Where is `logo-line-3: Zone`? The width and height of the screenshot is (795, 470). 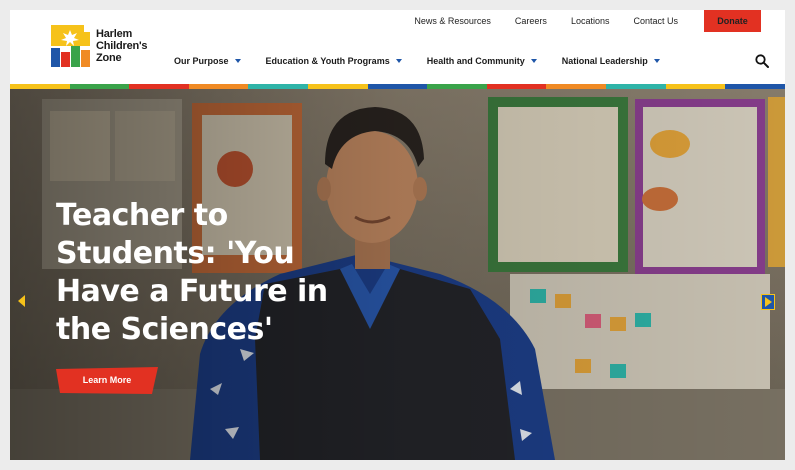 logo-line-3: Zone is located at coordinates (109, 58).